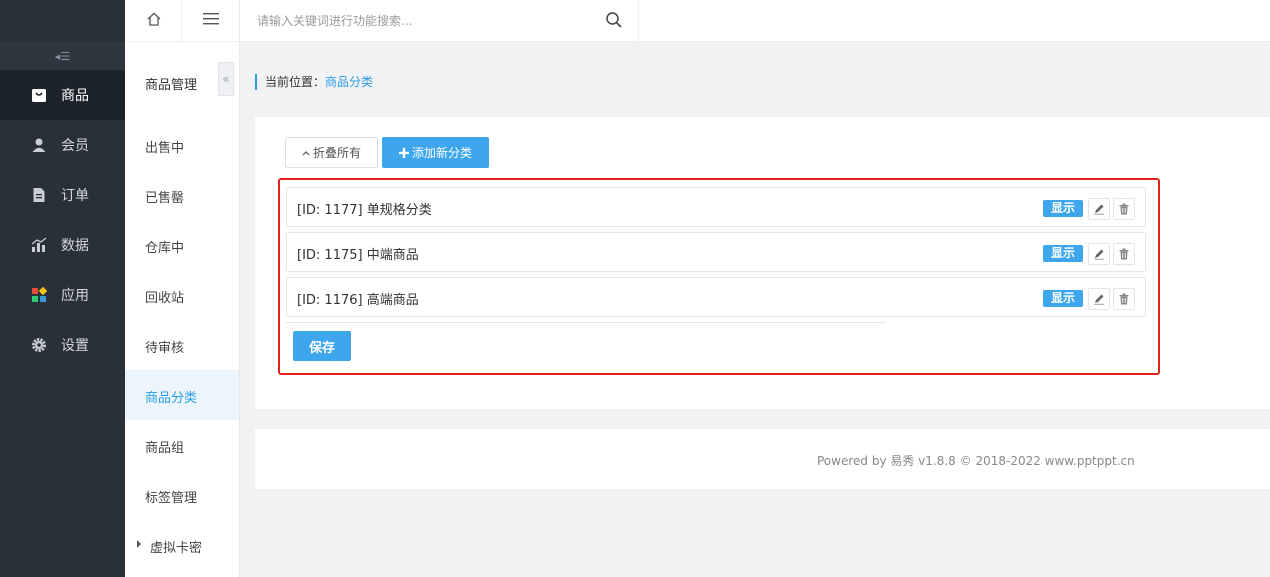 The height and width of the screenshot is (577, 1270). I want to click on bar-chart-icon, so click(39, 244).